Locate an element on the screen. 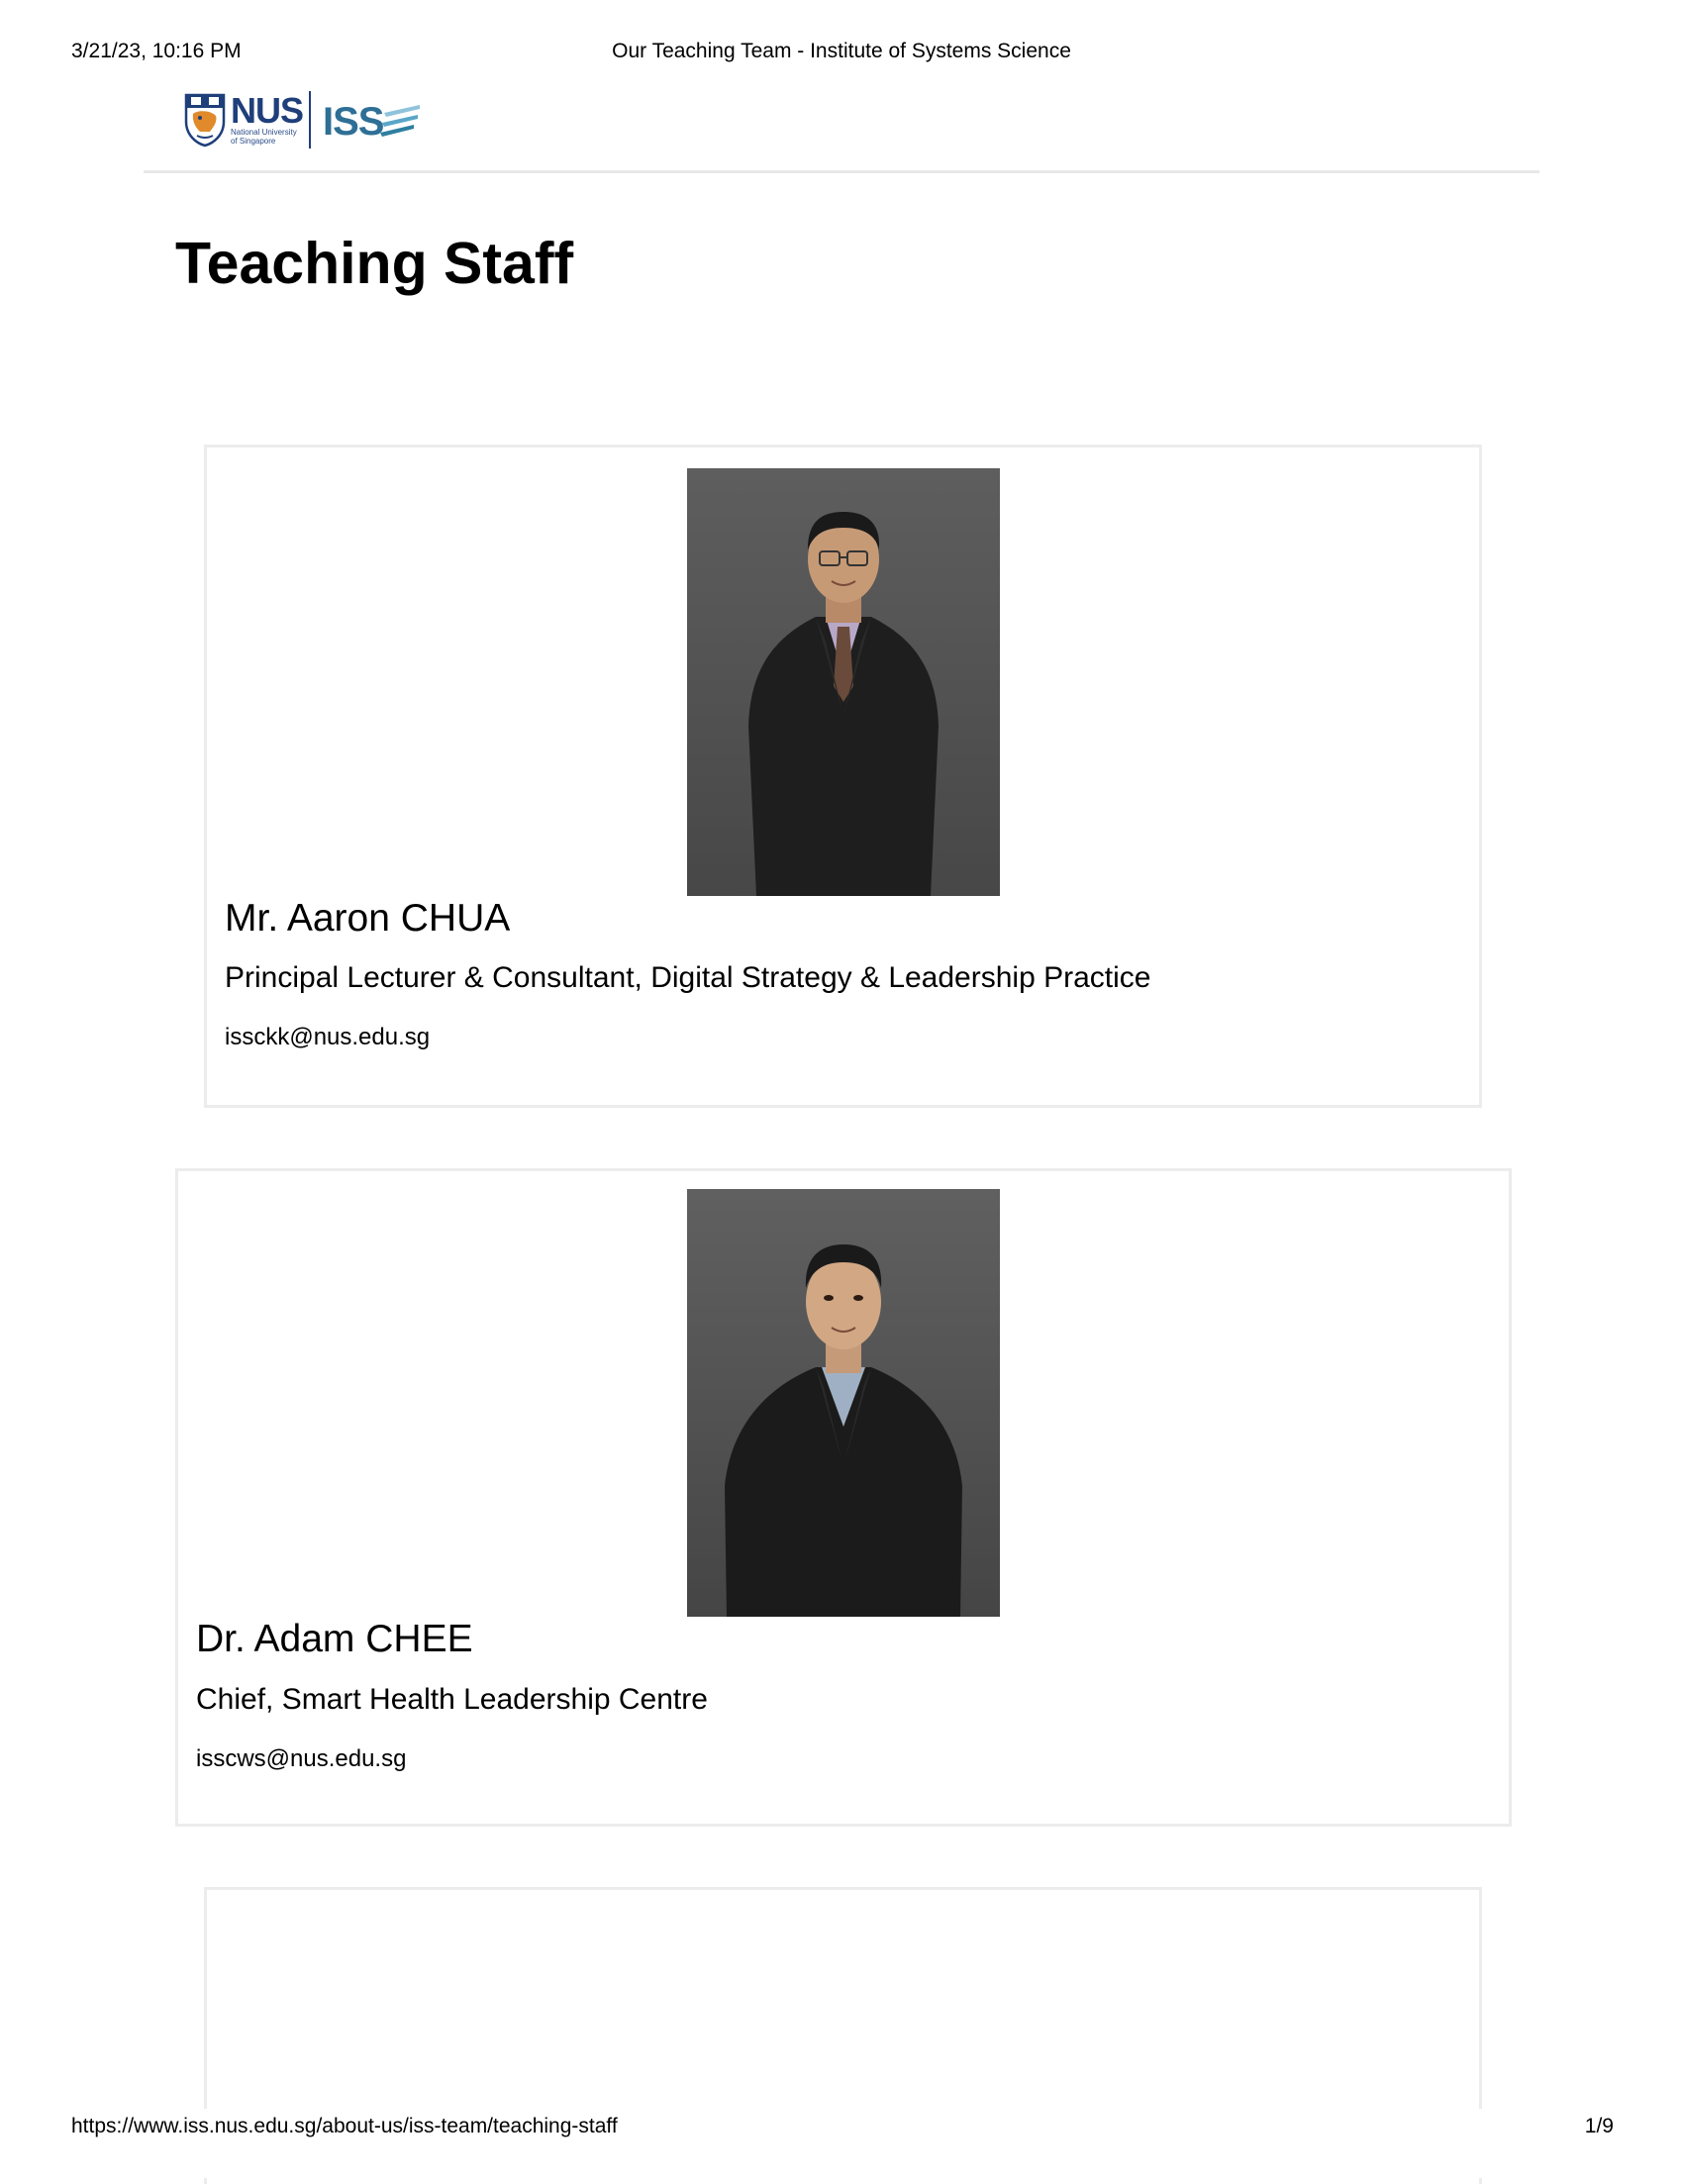 This screenshot has height=2184, width=1683. staff-name: Dr. Adam CHEE is located at coordinates (334, 1639).